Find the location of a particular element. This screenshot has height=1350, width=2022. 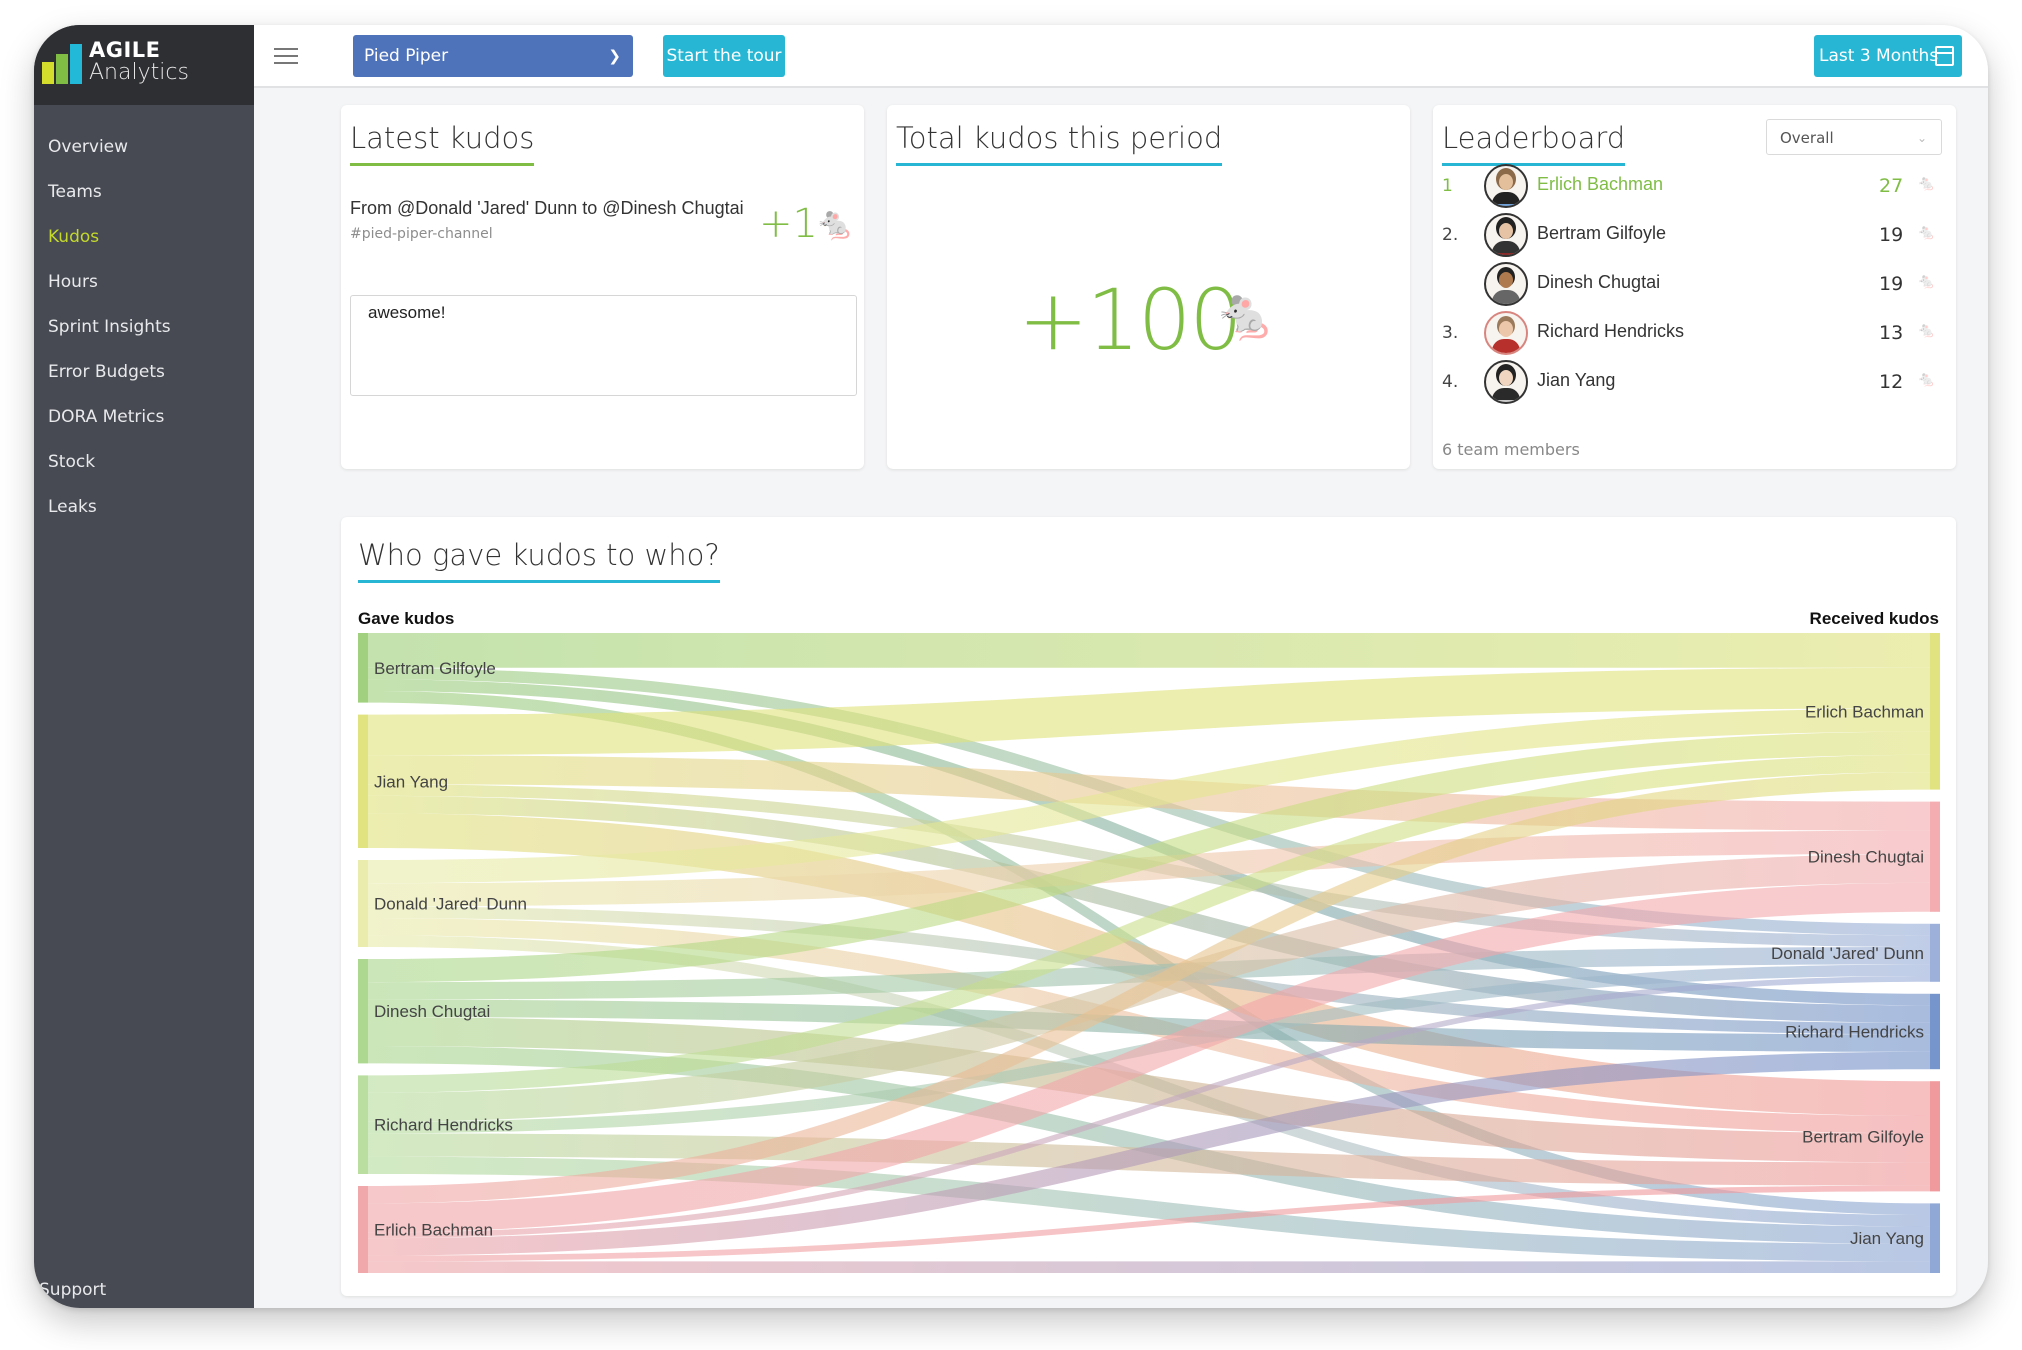

team-member-count: 6 team members is located at coordinates (1511, 449).